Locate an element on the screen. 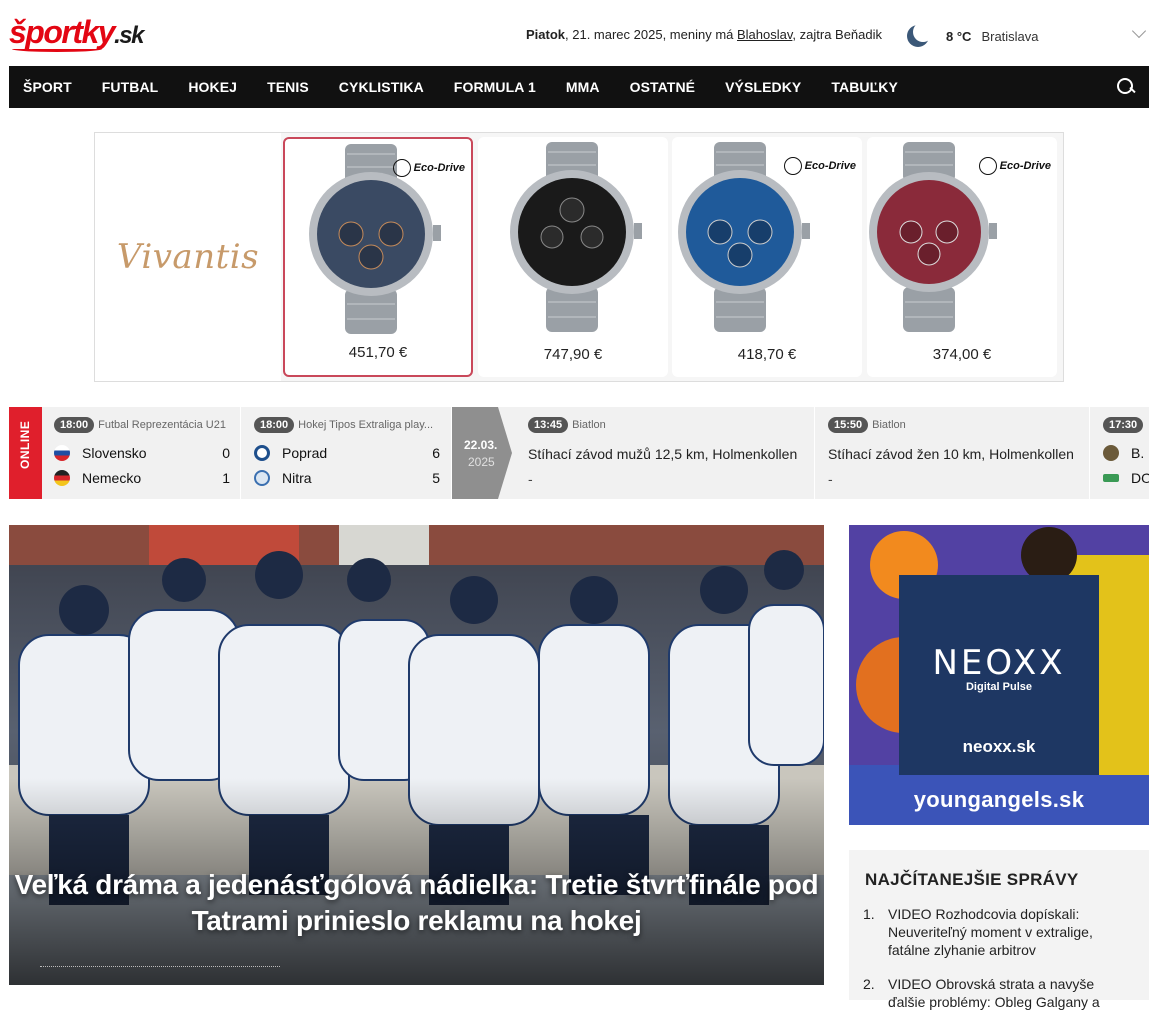  search-icon is located at coordinates (1126, 87).